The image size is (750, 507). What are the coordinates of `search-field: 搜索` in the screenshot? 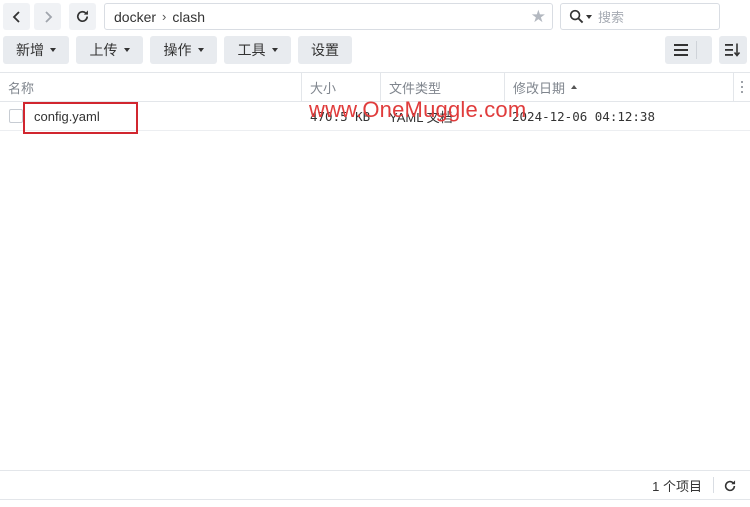 It's located at (640, 16).